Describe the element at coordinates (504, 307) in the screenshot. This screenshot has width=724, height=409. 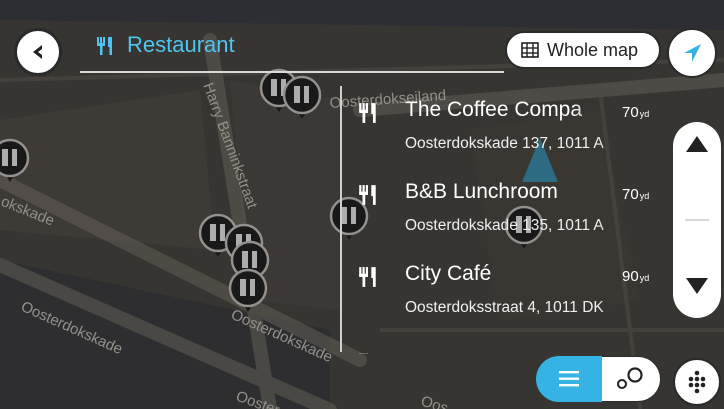
I see `result-address: Oosterdoksstraat 4, 1011 DK` at that location.